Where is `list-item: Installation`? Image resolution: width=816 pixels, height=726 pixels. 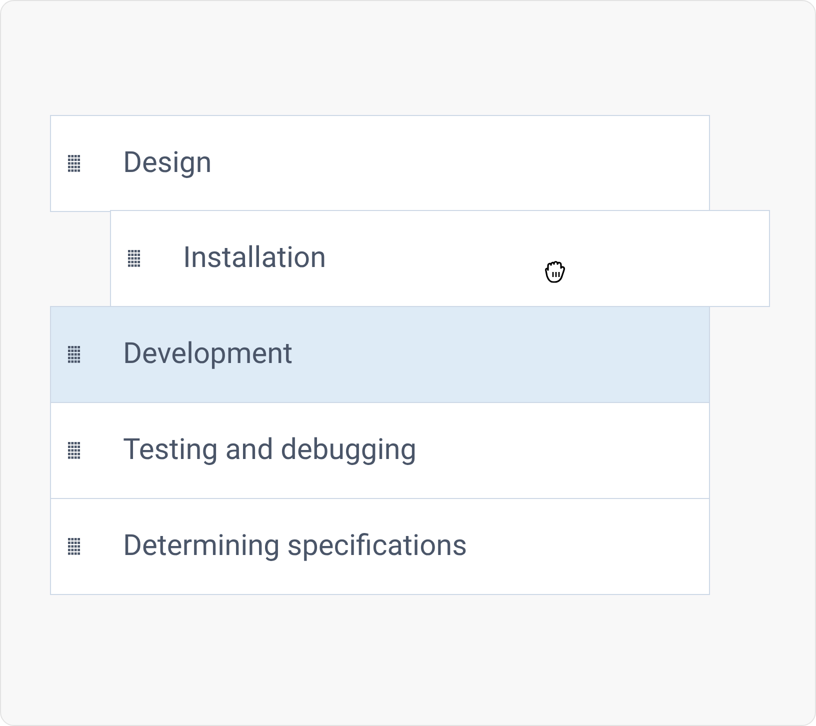 list-item: Installation is located at coordinates (440, 258).